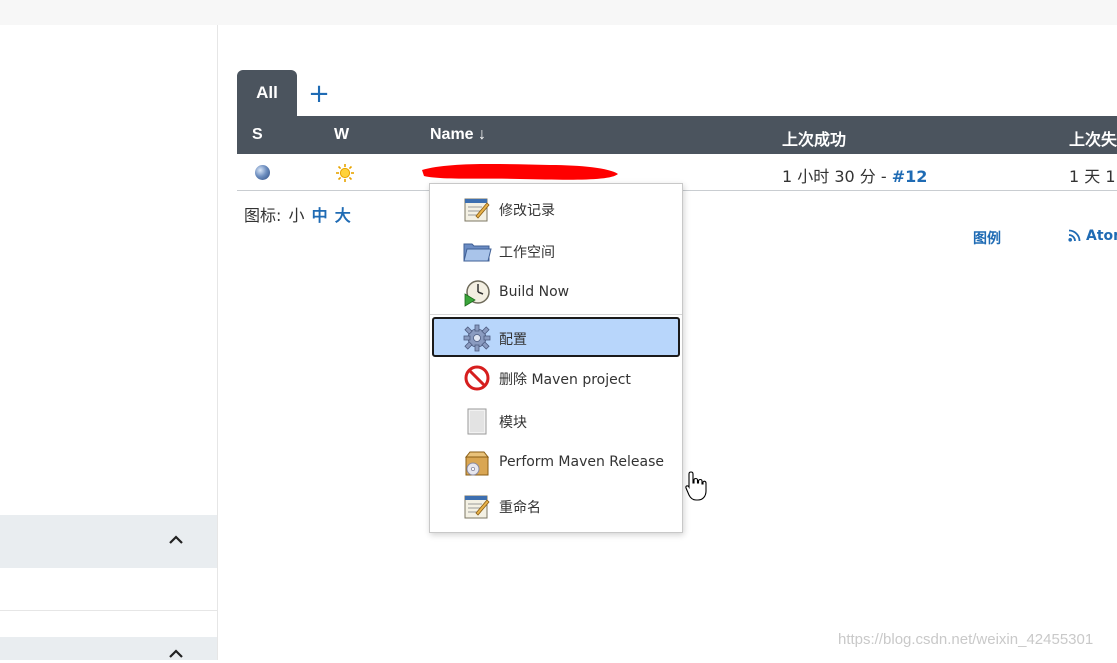 This screenshot has width=1117, height=663. I want to click on redacted-job-name, so click(520, 171).